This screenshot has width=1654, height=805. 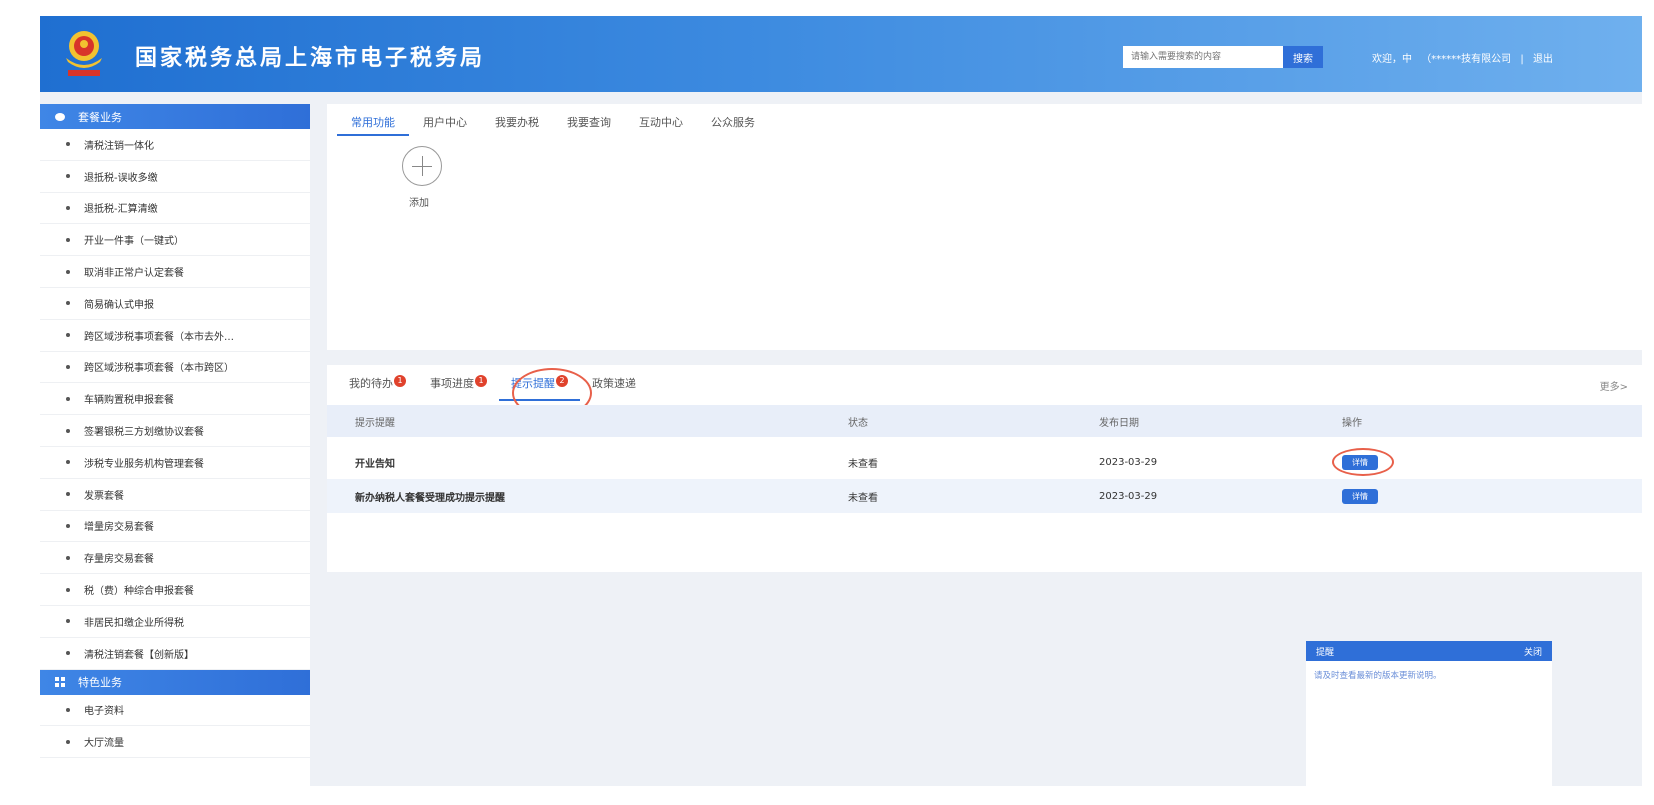 I want to click on sidebar-item-label: 大厅流量, so click(x=104, y=744).